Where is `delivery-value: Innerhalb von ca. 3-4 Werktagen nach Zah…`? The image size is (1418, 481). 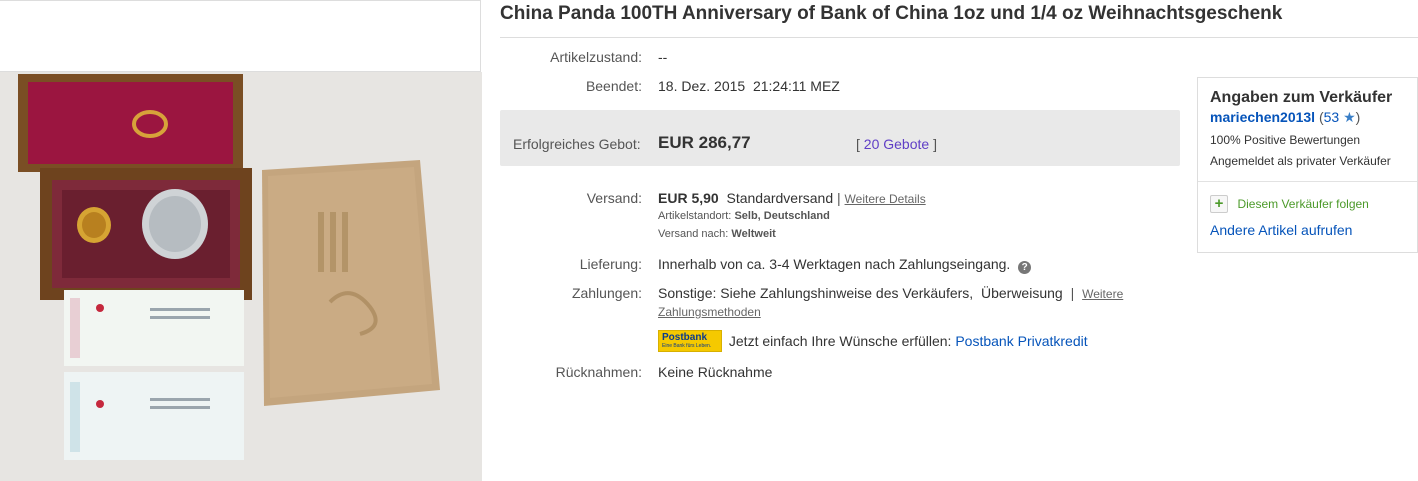 delivery-value: Innerhalb von ca. 3-4 Werktagen nach Zah… is located at coordinates (834, 264).